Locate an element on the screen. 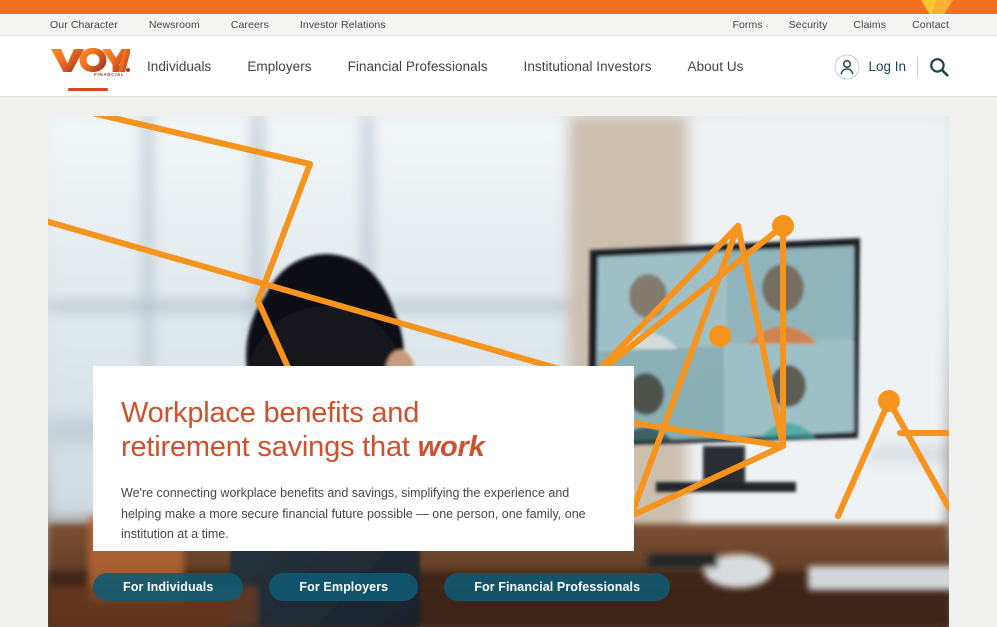 This screenshot has height=627, width=997. header-actions: Log In is located at coordinates (891, 66).